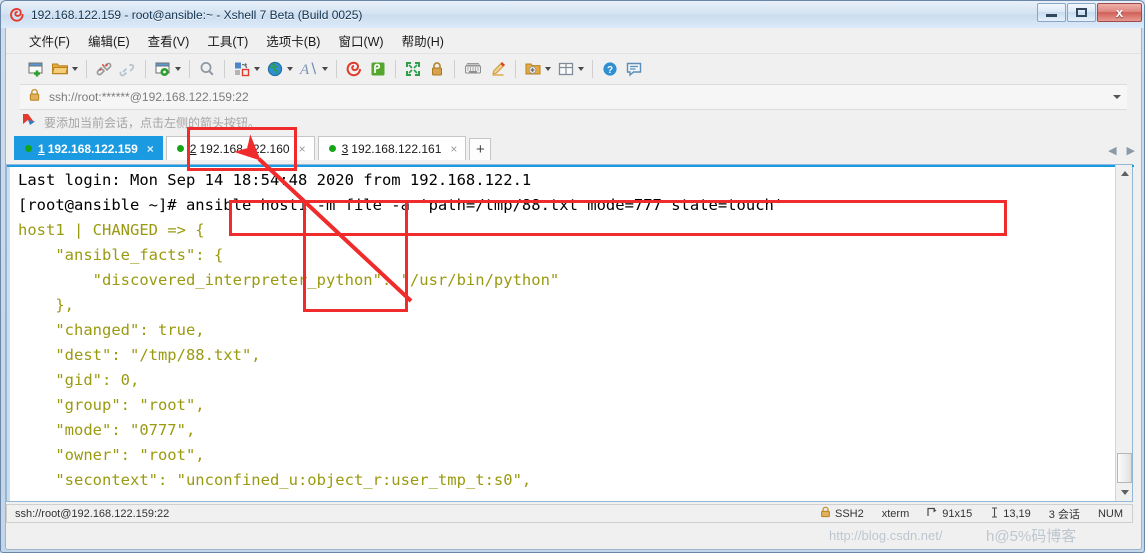 The width and height of the screenshot is (1145, 553). Describe the element at coordinates (242, 69) in the screenshot. I see `transfer-icon` at that location.